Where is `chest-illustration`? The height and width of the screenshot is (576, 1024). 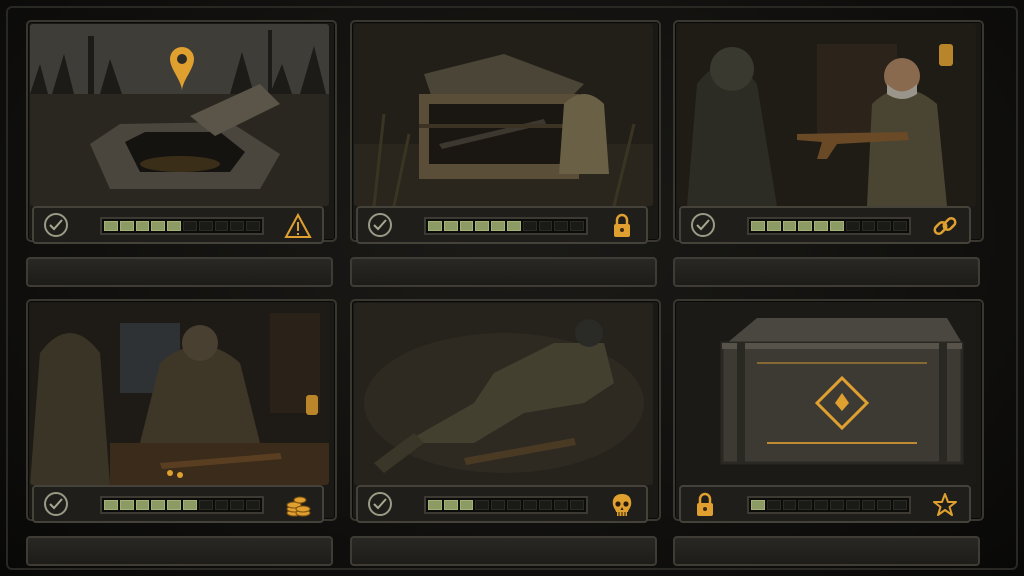
chest-illustration is located at coordinates (826, 394).